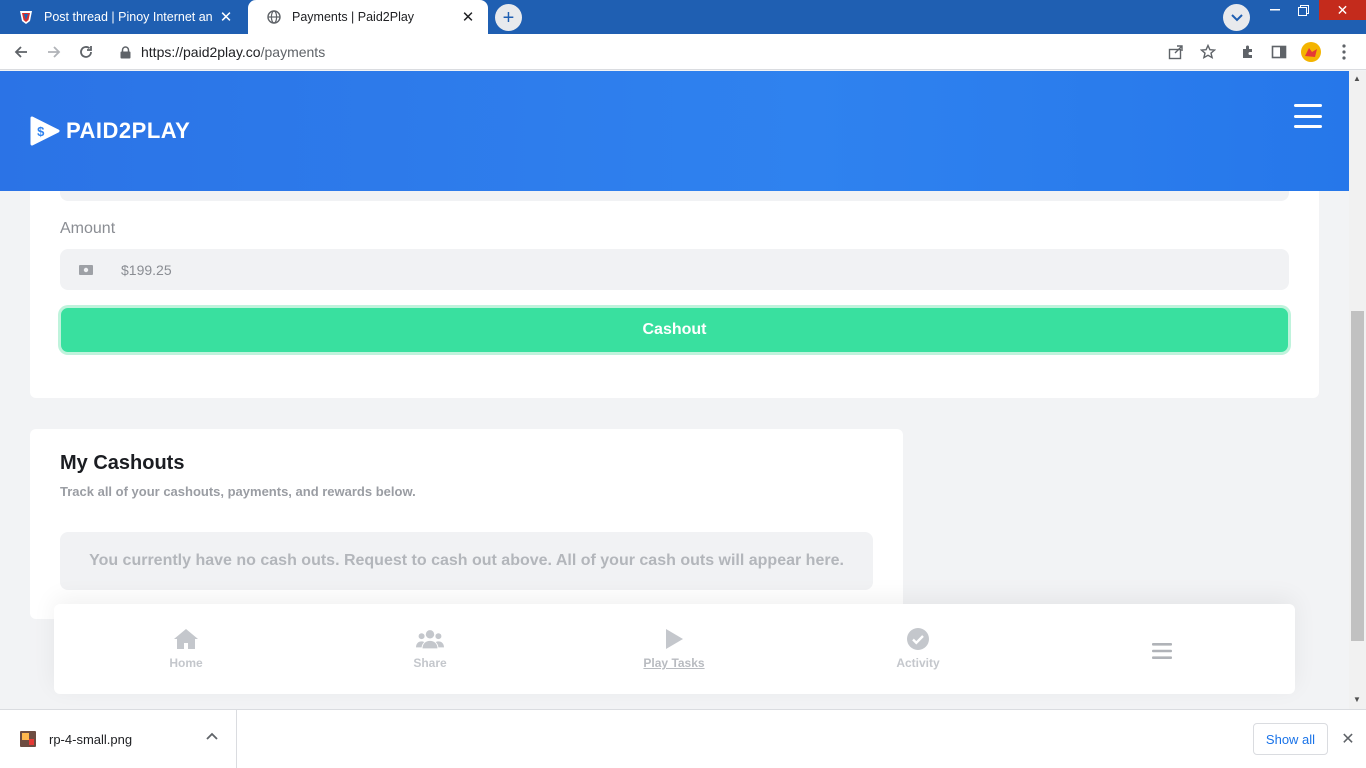 Image resolution: width=1366 pixels, height=768 pixels. I want to click on address-bar: https://paid2play.co/payments, so click(668, 52).